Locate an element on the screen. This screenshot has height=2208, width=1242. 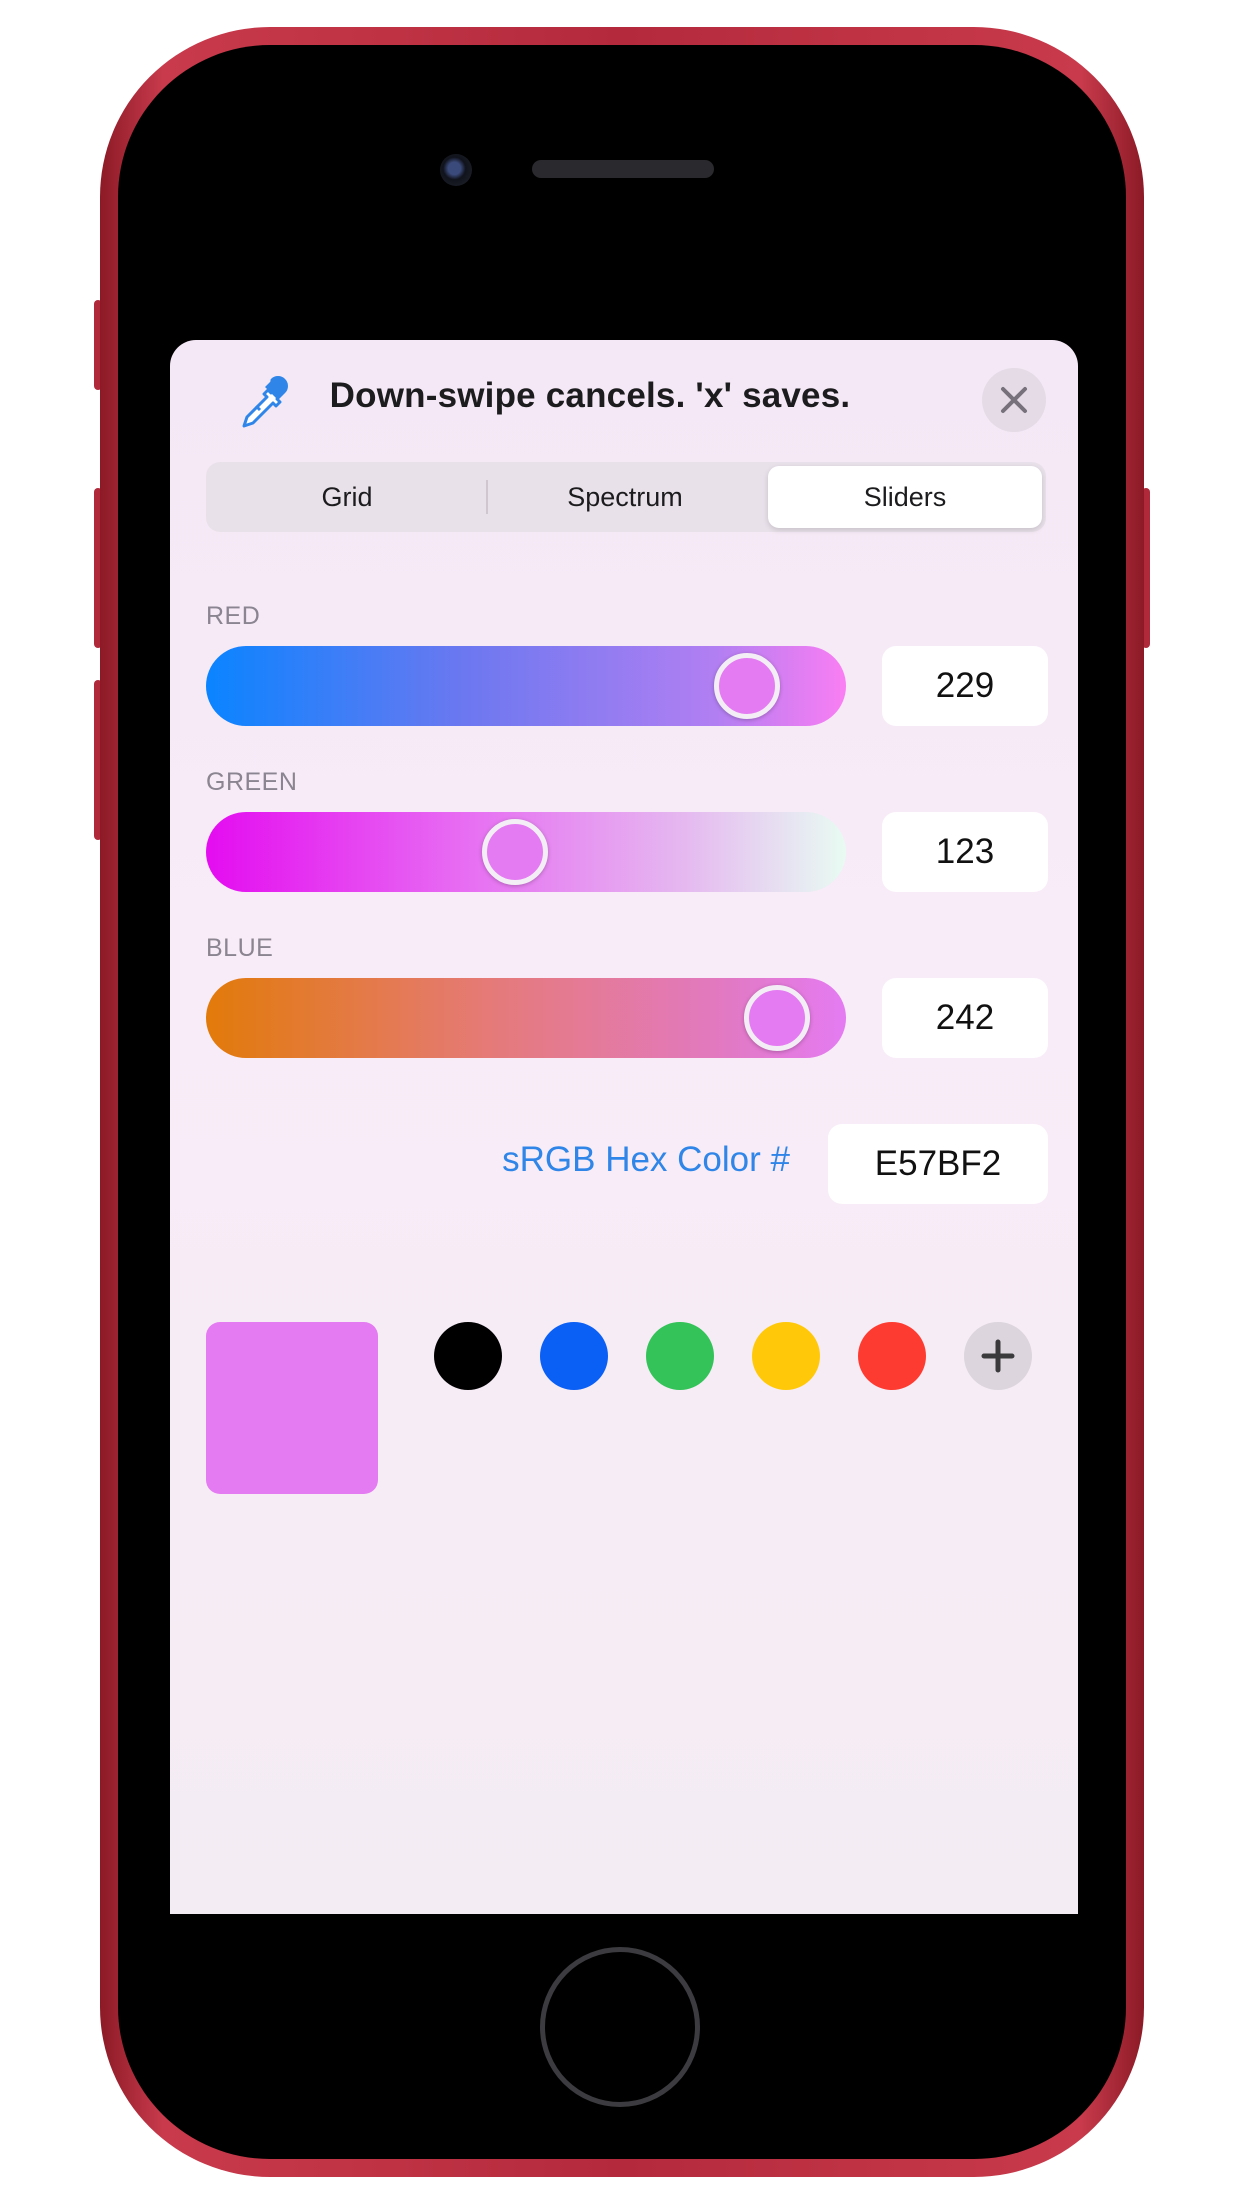
close-button is located at coordinates (1014, 400).